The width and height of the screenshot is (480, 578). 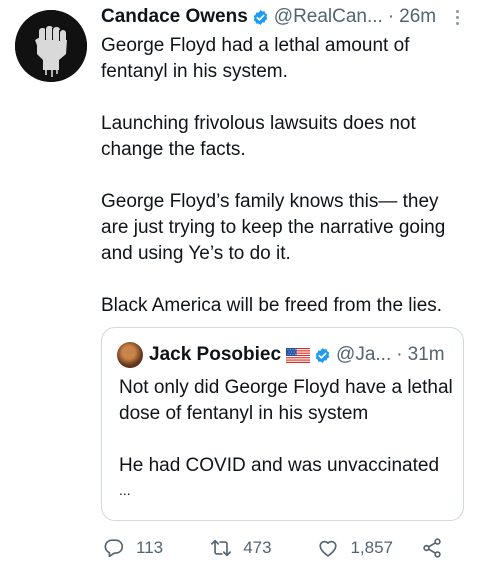 What do you see at coordinates (279, 465) in the screenshot?
I see `quoted-paragraph: He had COVID and was unvaccinated` at bounding box center [279, 465].